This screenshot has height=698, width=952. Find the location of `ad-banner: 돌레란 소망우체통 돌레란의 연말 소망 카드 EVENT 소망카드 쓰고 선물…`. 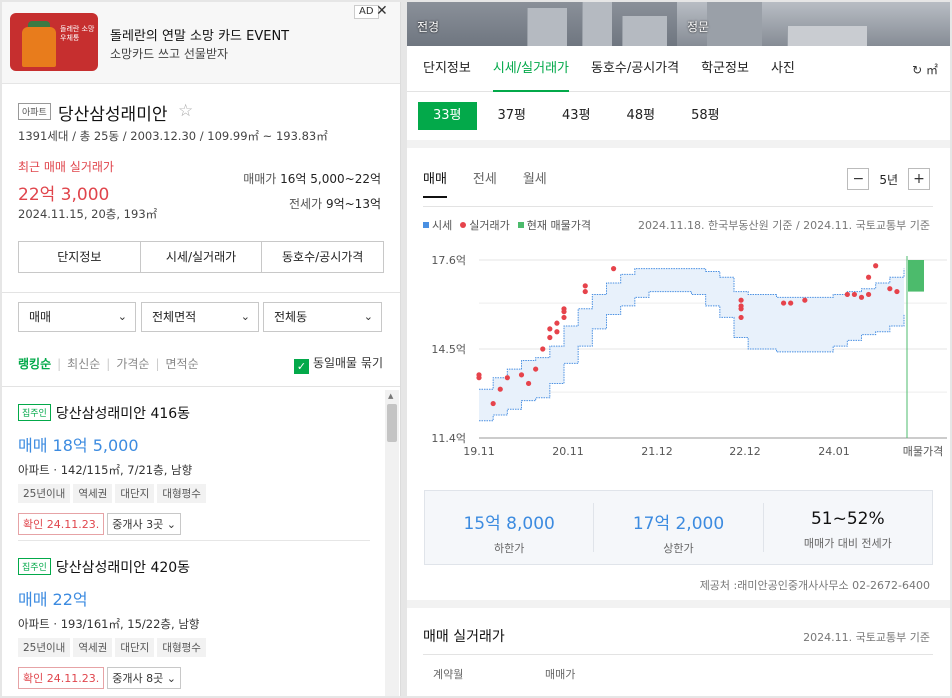

ad-banner: 돌레란 소망우체통 돌레란의 연말 소망 카드 EVENT 소망카드 쓰고 선물… is located at coordinates (201, 43).